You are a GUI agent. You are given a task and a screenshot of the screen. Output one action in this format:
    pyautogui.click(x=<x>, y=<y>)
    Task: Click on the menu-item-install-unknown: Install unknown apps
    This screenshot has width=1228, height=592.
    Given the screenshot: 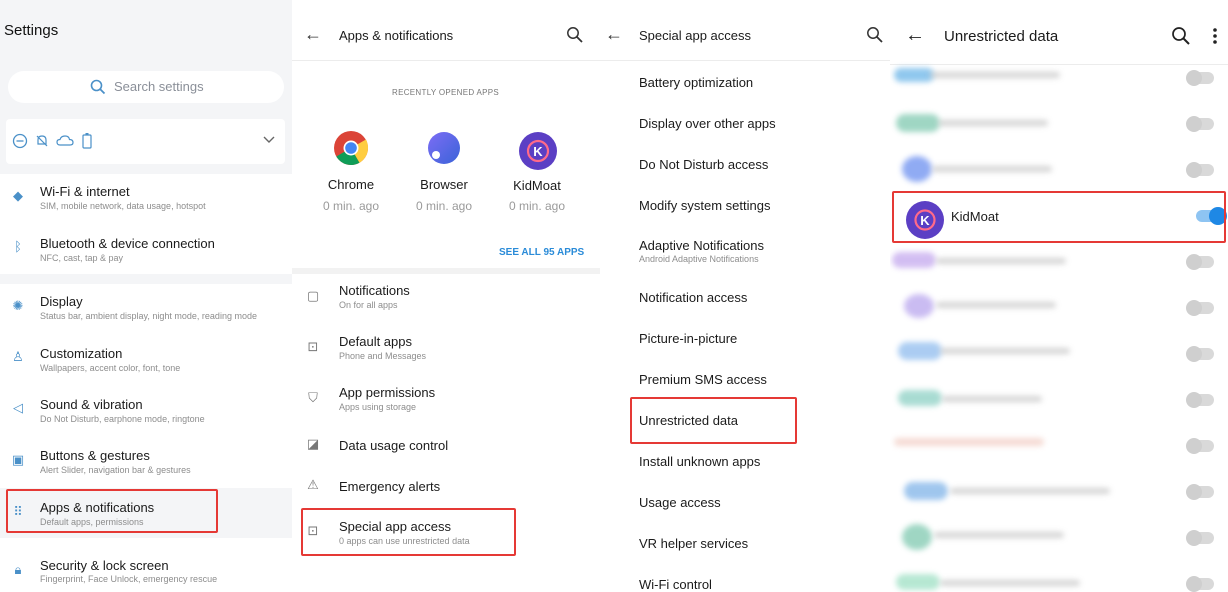 What is the action you would take?
    pyautogui.click(x=699, y=461)
    